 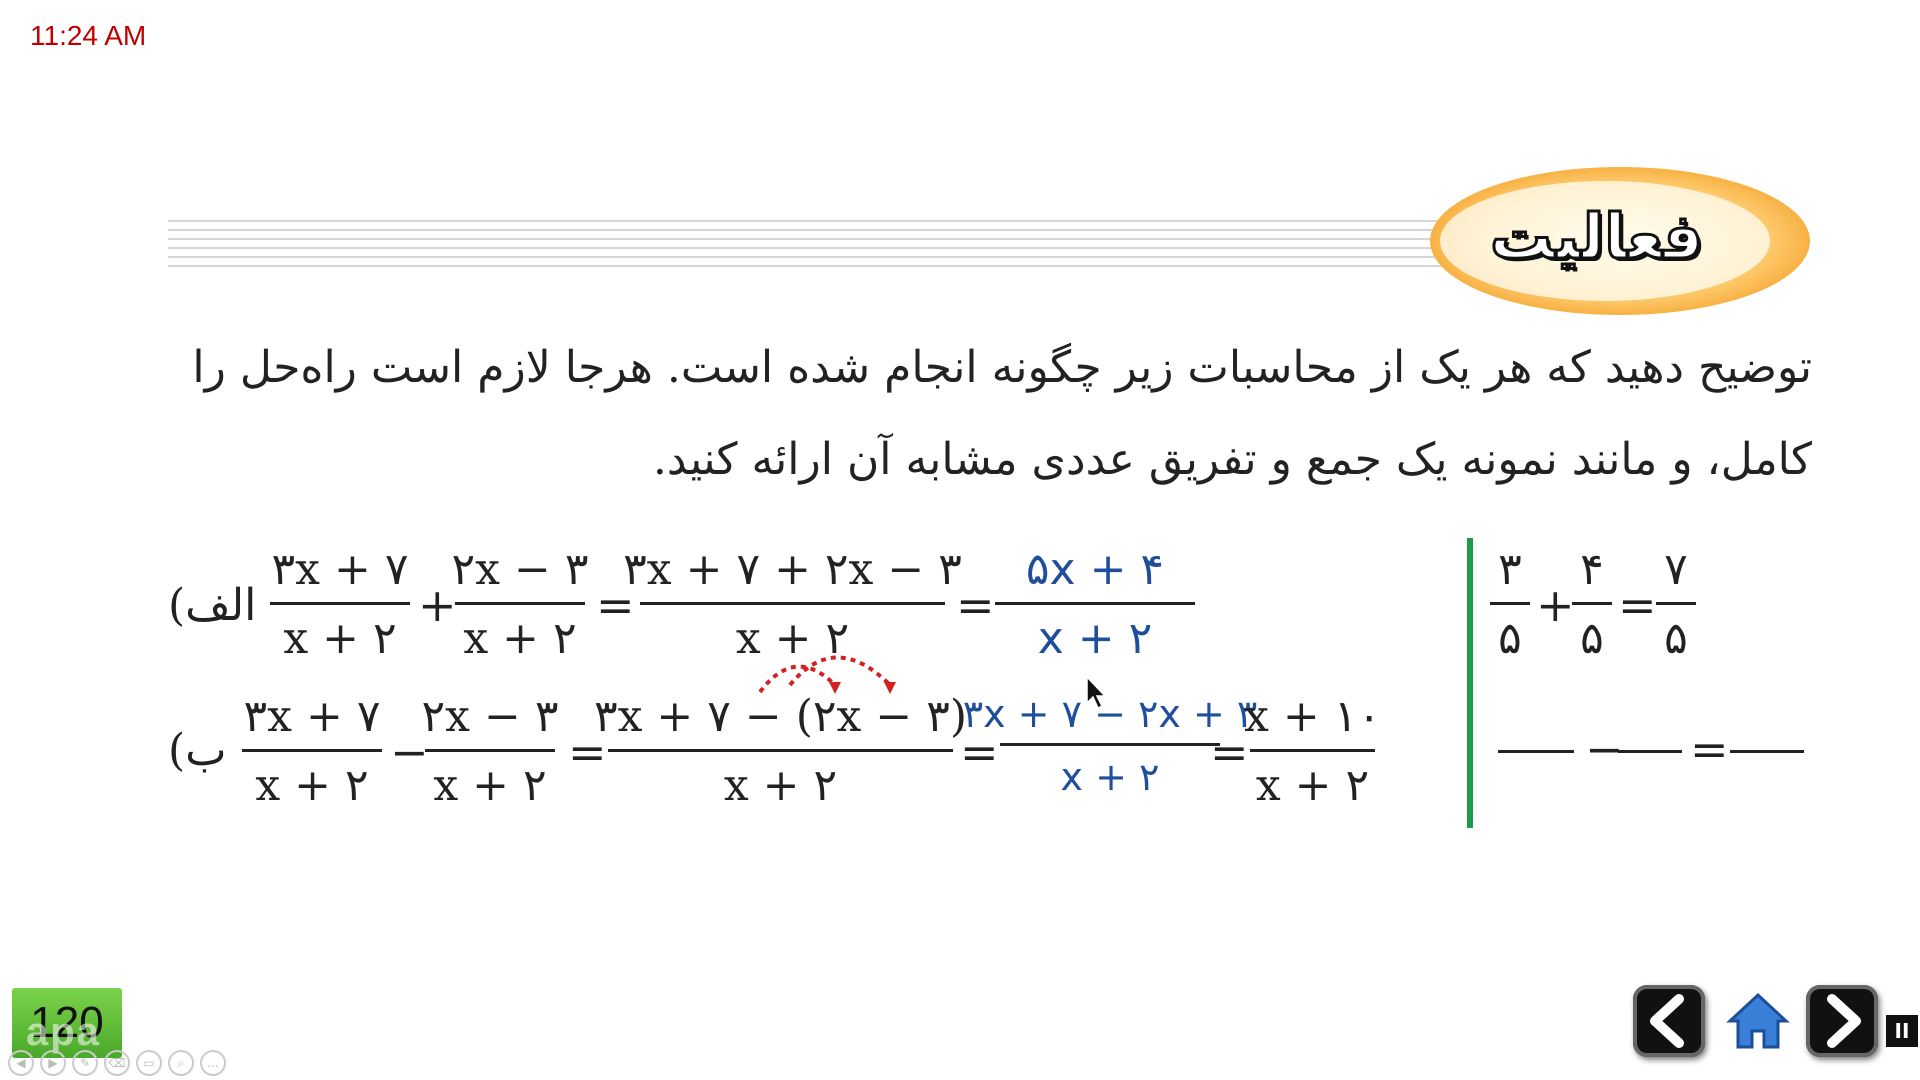 What do you see at coordinates (63, 1032) in the screenshot?
I see `watermark-logo: apa` at bounding box center [63, 1032].